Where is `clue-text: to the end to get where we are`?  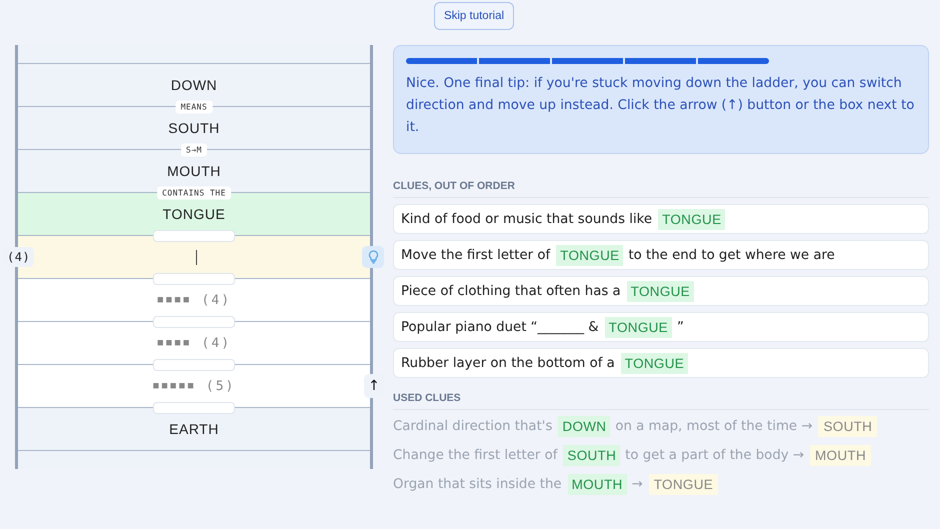 clue-text: to the end to get where we are is located at coordinates (731, 255).